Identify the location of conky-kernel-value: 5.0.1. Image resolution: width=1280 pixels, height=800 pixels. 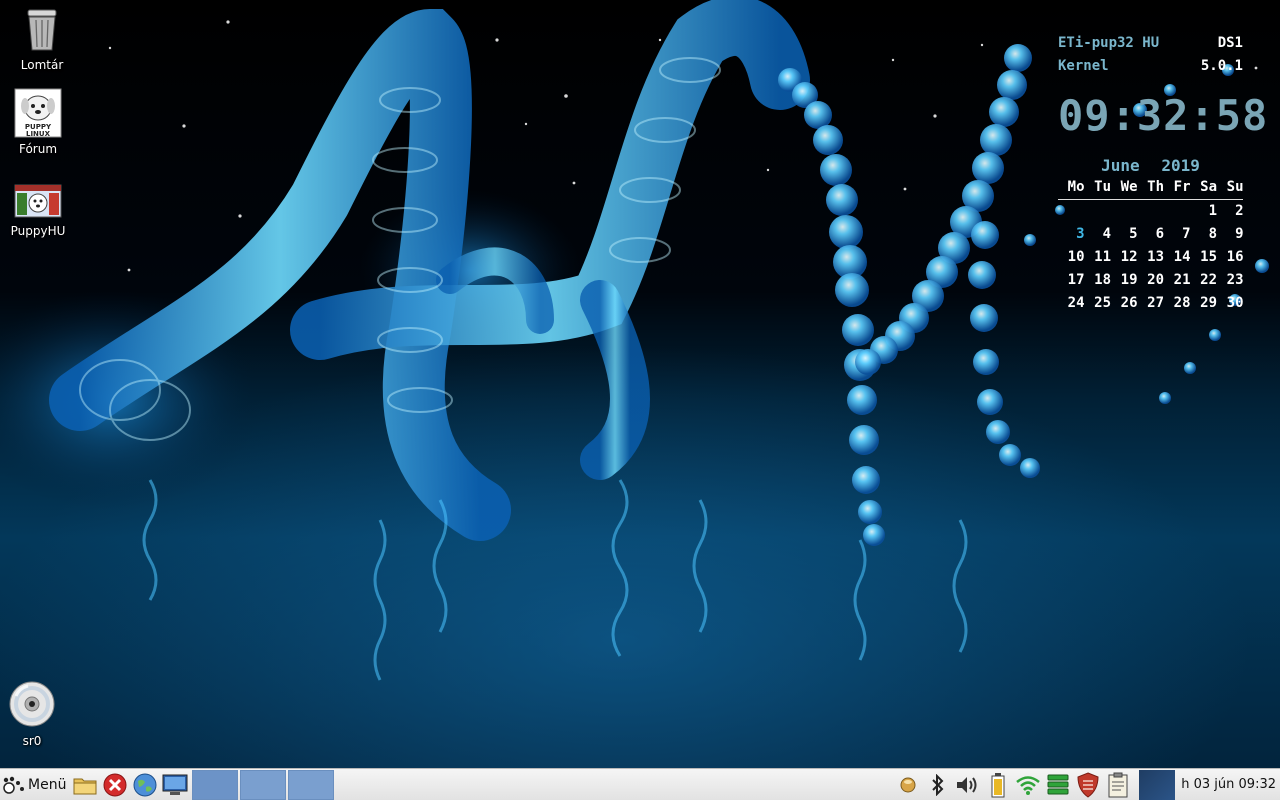
(1221, 66).